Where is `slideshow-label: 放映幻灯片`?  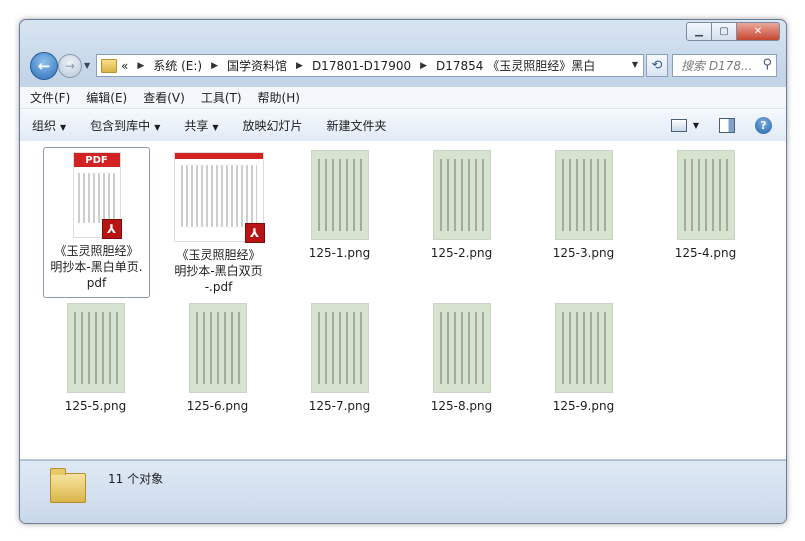 slideshow-label: 放映幻灯片 is located at coordinates (272, 125).